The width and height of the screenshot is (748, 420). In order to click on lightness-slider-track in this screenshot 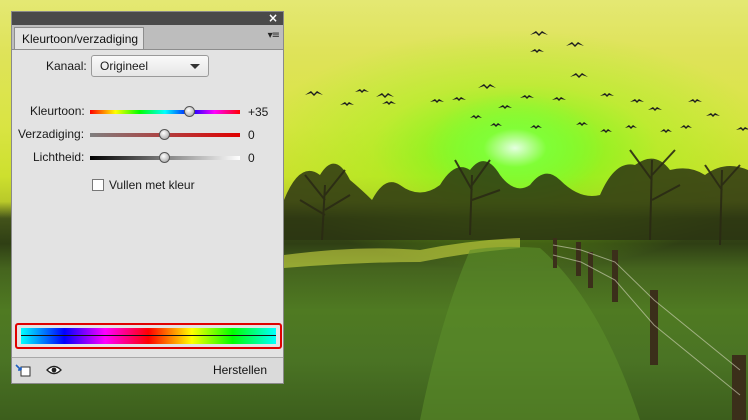, I will do `click(165, 157)`.